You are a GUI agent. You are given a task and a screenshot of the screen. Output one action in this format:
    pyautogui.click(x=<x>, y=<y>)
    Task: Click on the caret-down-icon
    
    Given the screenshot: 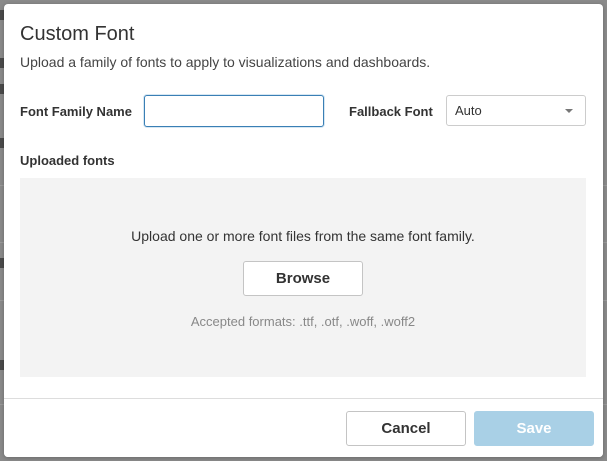 What is the action you would take?
    pyautogui.click(x=569, y=111)
    